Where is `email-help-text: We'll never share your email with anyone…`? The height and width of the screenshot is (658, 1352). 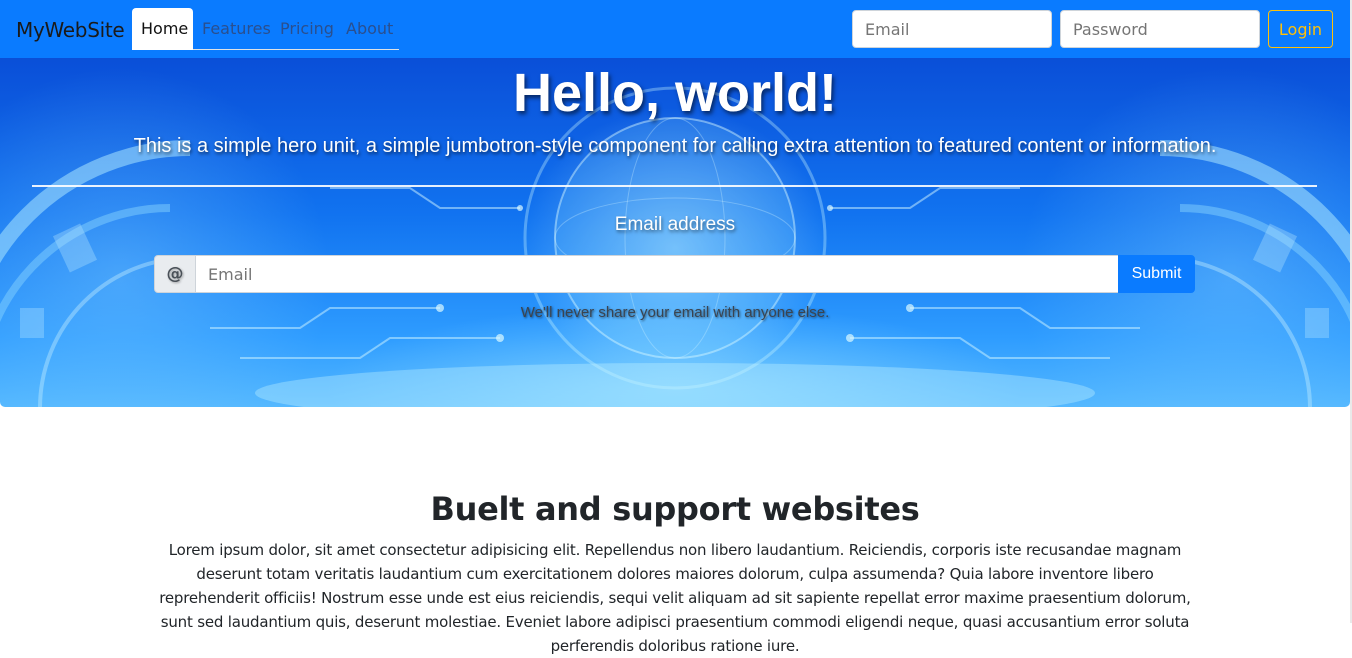 email-help-text: We'll never share your email with anyone… is located at coordinates (675, 312).